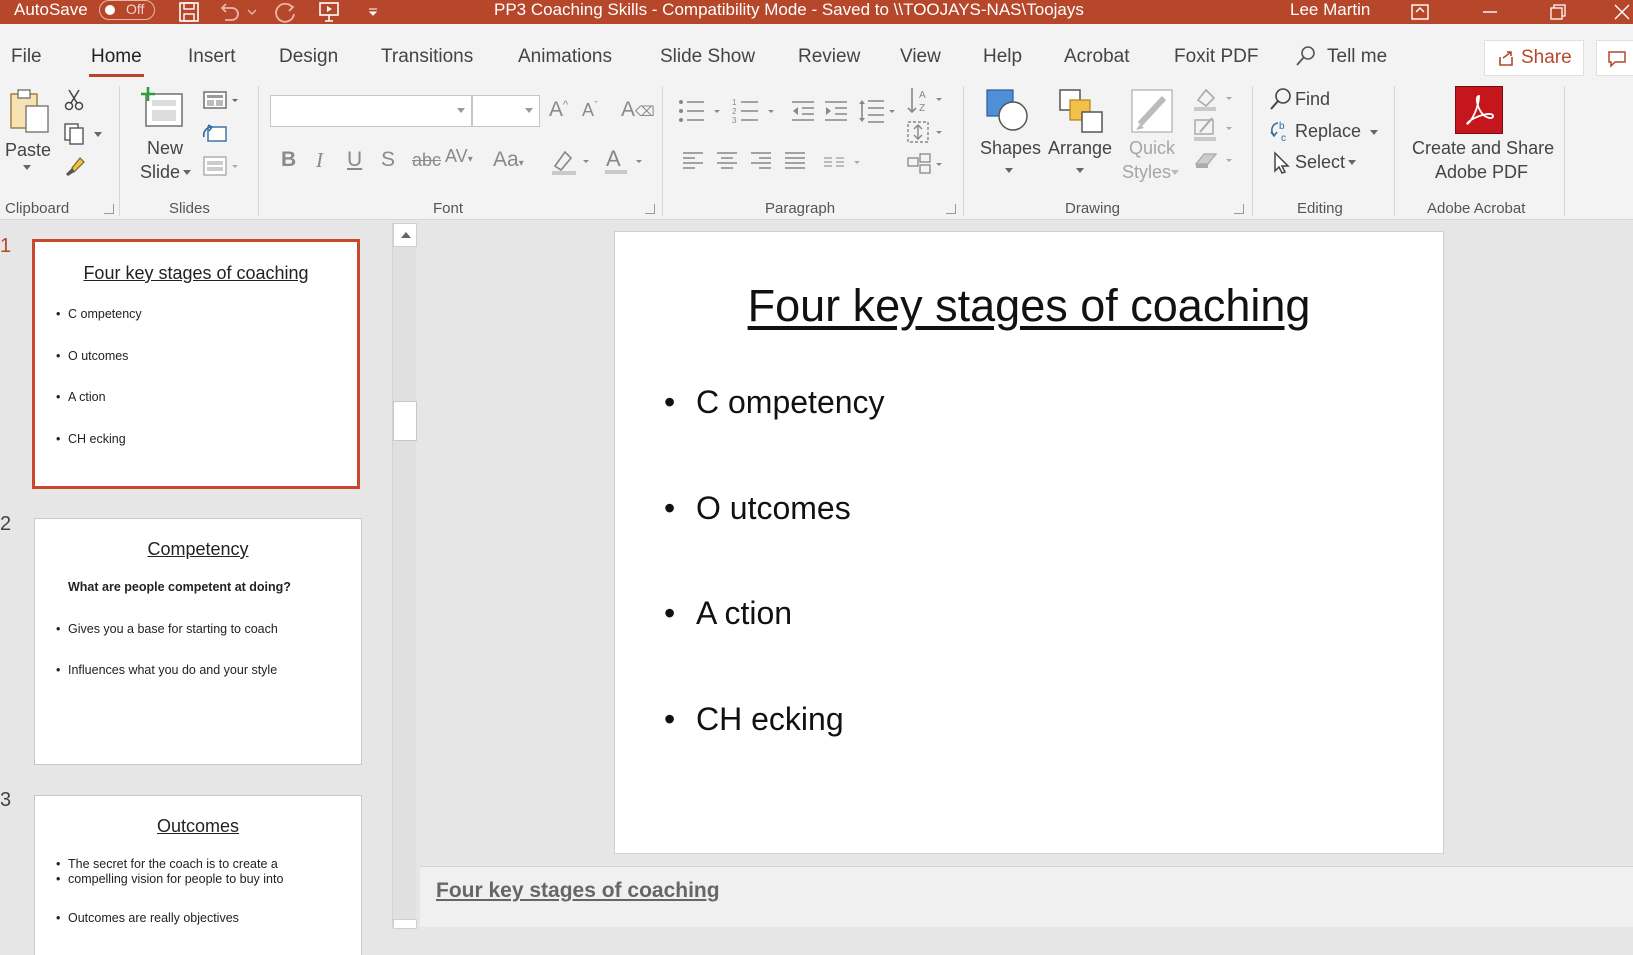  Describe the element at coordinates (1080, 148) in the screenshot. I see `arrange-label: Arrange` at that location.